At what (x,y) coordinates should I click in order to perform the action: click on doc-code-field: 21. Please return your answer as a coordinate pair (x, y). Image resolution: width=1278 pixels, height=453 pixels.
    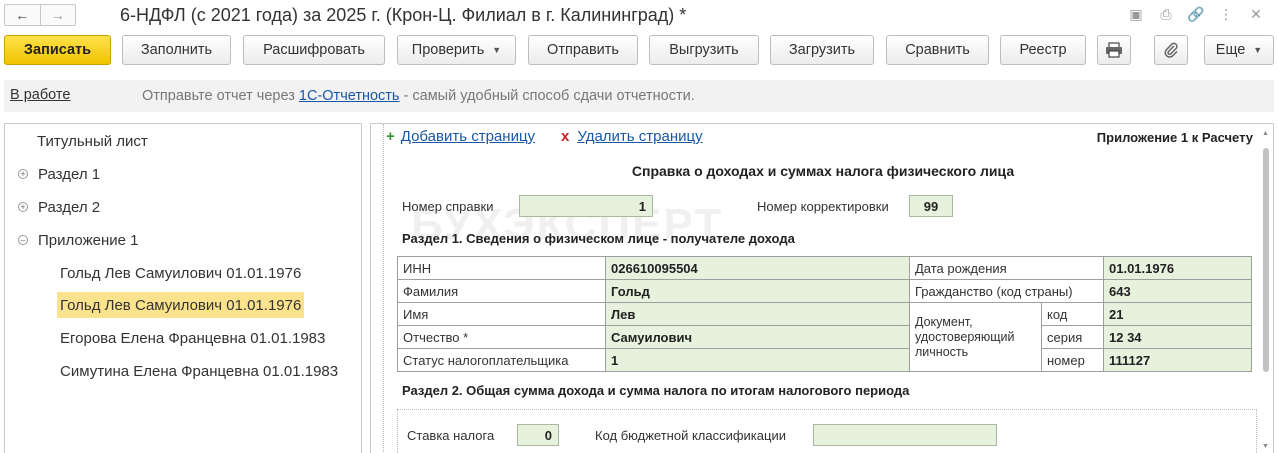
    Looking at the image, I should click on (1177, 314).